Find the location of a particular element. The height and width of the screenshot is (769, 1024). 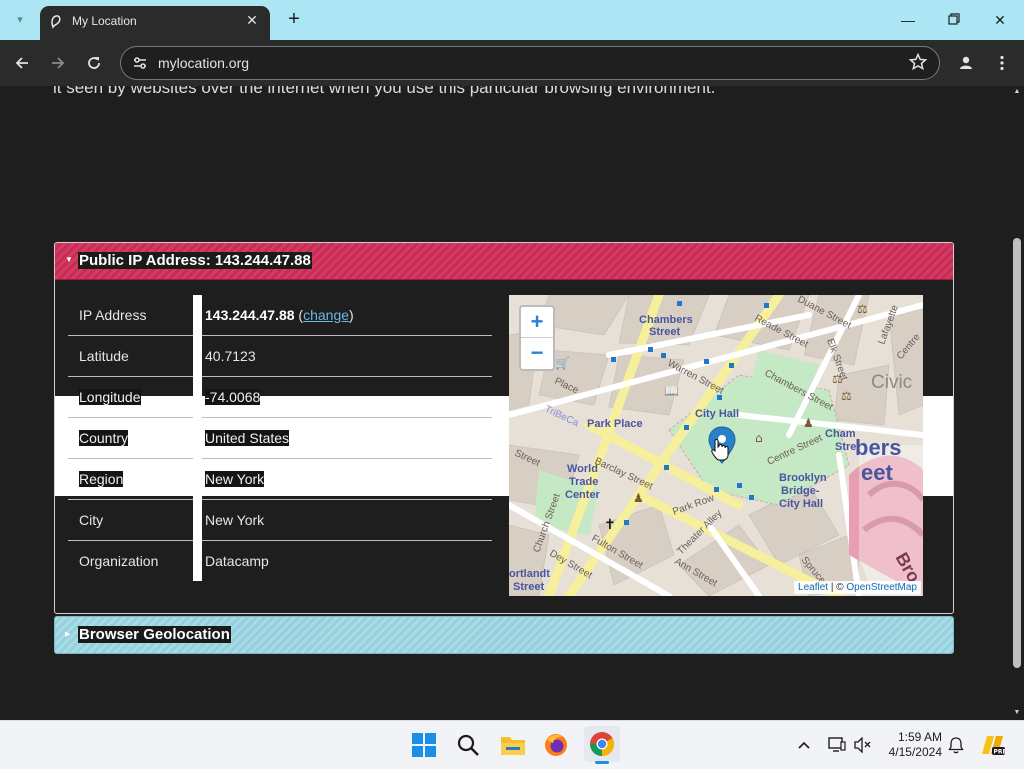

table-row: Organization Datacamp is located at coordinates (280, 560).